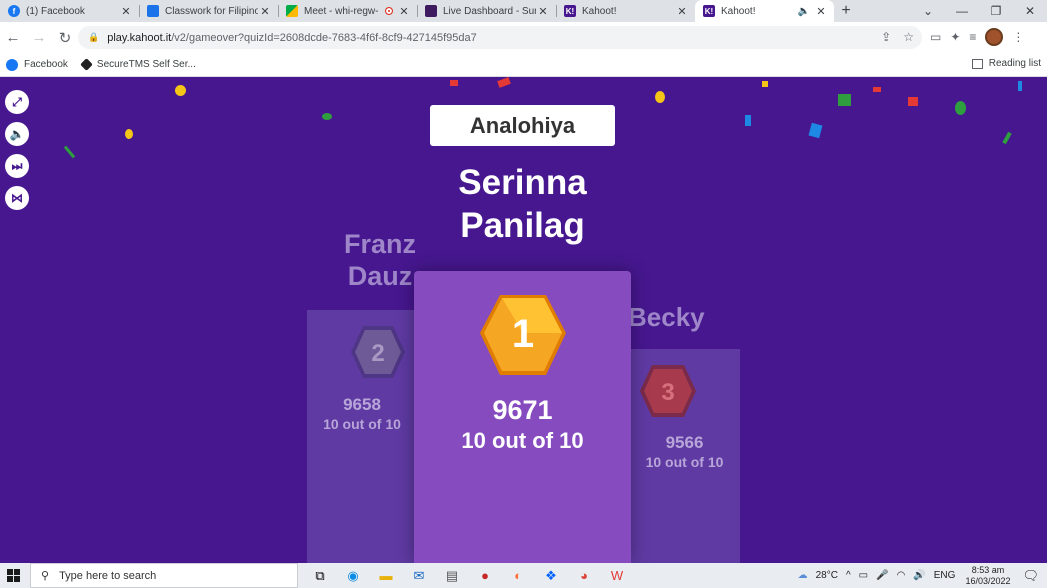 This screenshot has height=588, width=1047. I want to click on third-score: 9566, so click(684, 442).